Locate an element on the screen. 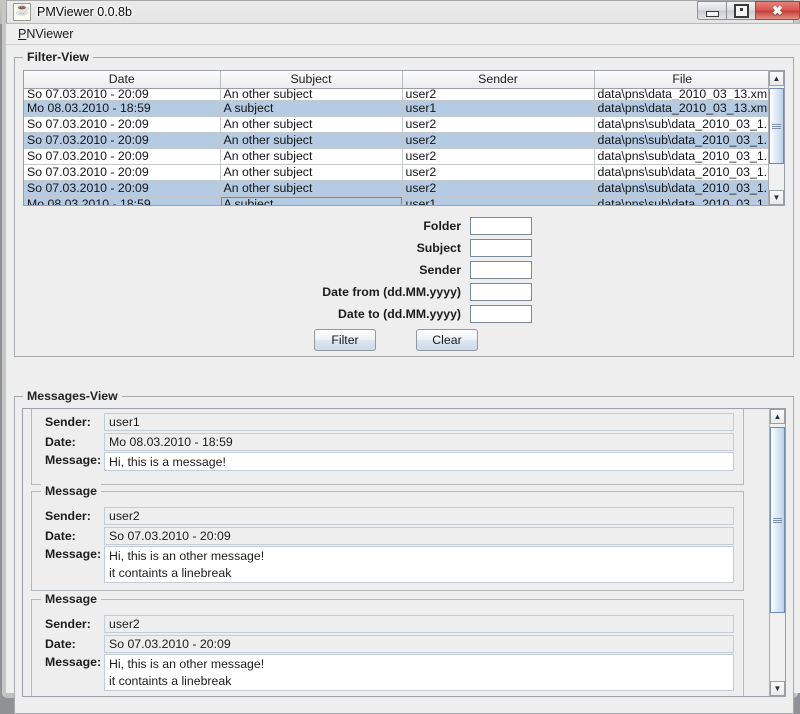 The image size is (800, 714). column-header-sender: Sender is located at coordinates (498, 80).